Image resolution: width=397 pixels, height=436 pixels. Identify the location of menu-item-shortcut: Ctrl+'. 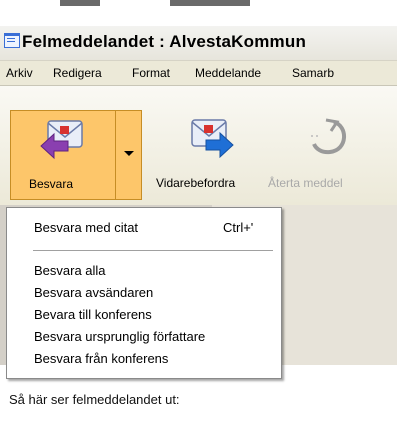
(238, 227).